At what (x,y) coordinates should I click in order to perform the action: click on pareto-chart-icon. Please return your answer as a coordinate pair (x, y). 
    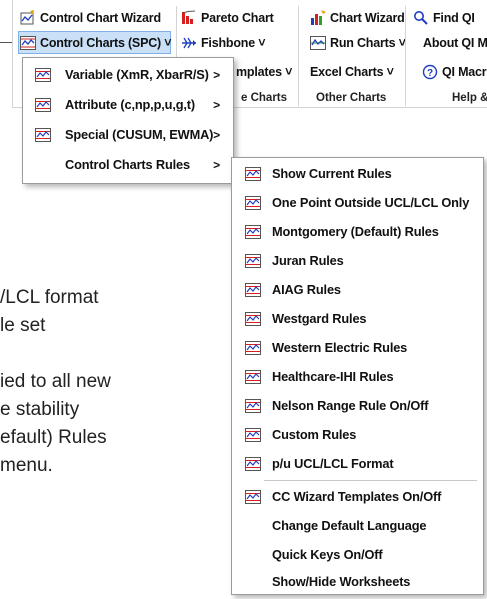
    Looking at the image, I should click on (189, 18).